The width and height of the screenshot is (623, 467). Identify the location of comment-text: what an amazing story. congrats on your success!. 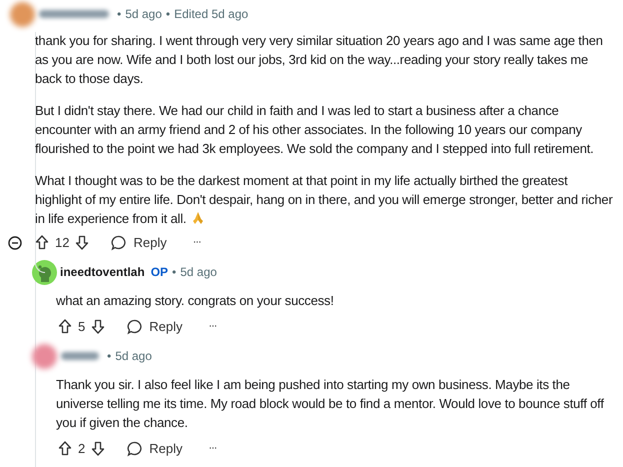
(195, 301).